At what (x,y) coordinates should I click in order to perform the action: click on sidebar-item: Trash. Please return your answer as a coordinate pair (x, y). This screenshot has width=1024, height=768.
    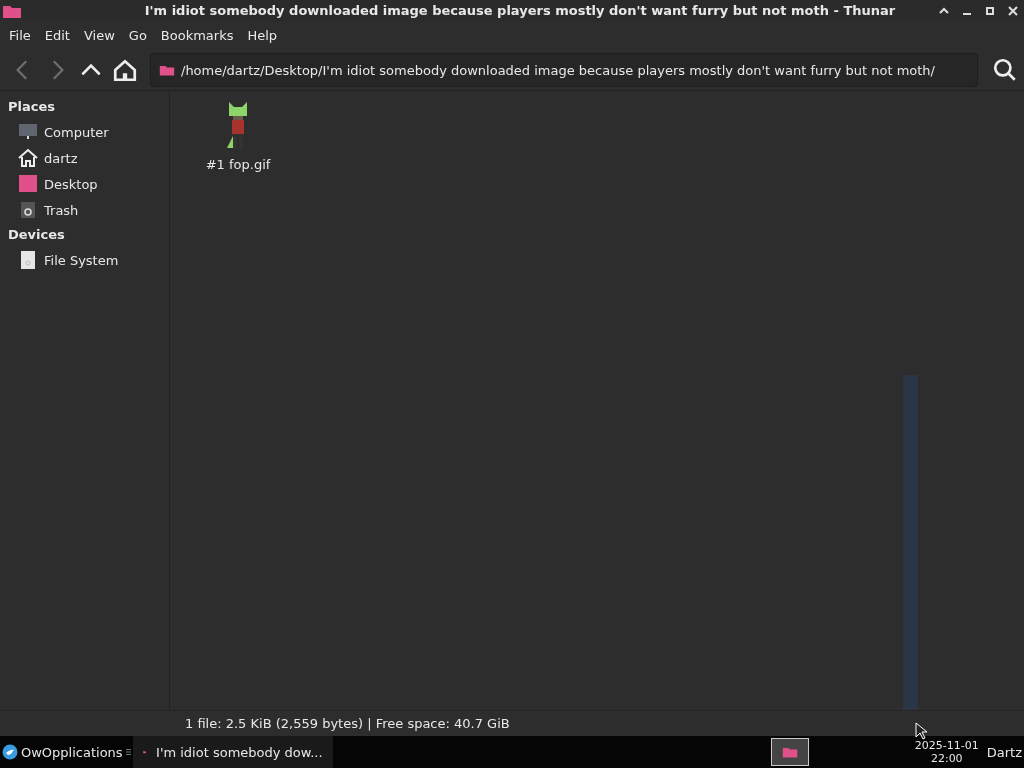
    Looking at the image, I should click on (88, 210).